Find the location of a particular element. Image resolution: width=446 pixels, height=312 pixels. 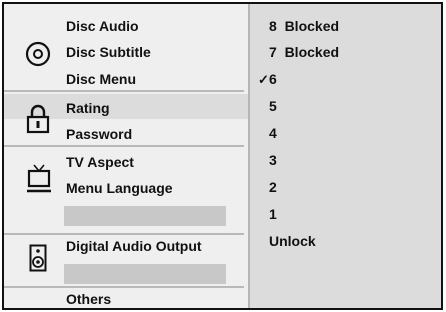

menu-item-disc-menu: Disc Menu is located at coordinates (101, 79).